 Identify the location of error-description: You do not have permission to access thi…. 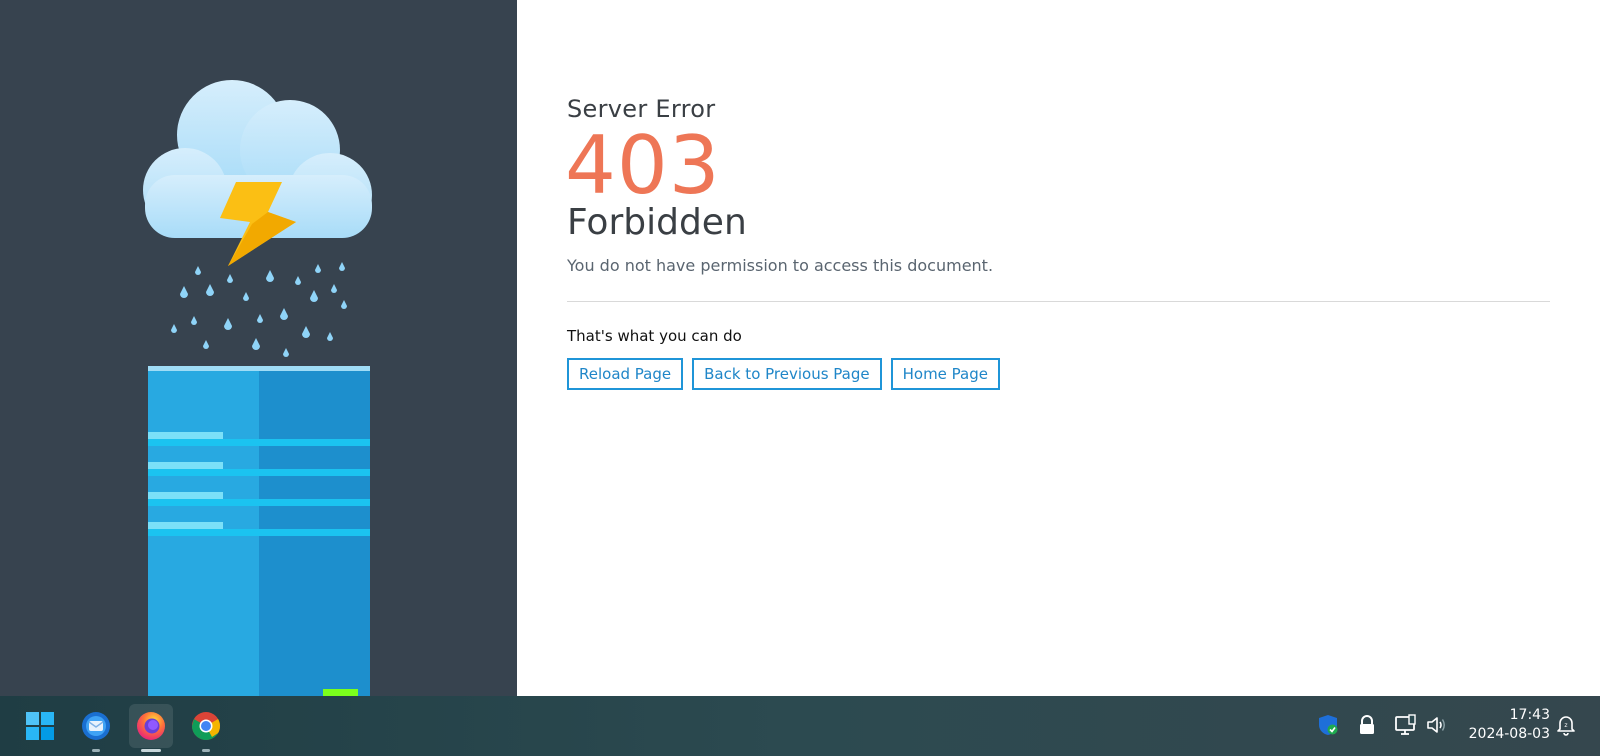
(780, 265).